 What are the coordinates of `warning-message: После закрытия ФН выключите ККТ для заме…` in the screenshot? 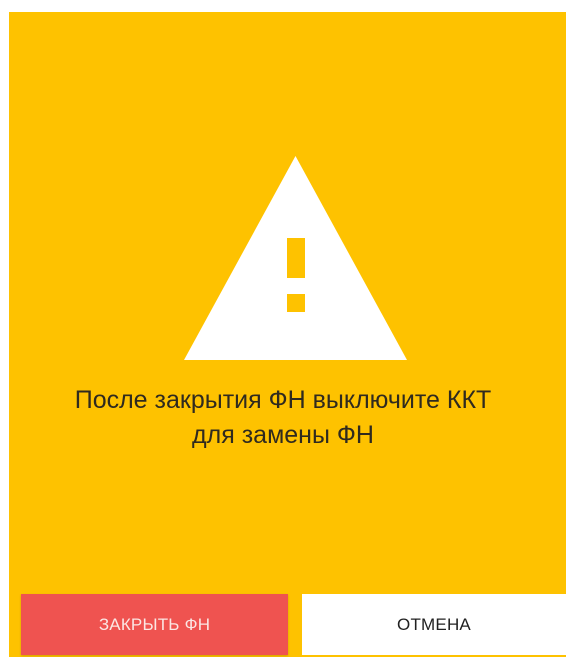 It's located at (283, 417).